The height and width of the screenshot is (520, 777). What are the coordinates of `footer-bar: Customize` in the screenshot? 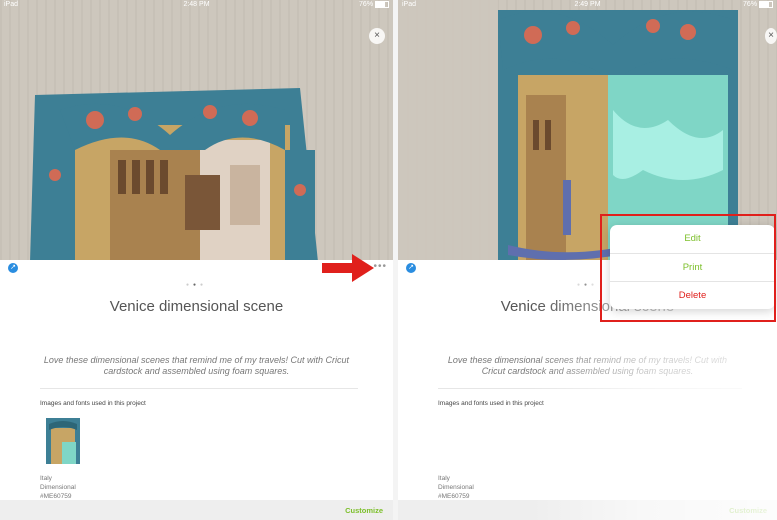 It's located at (196, 510).